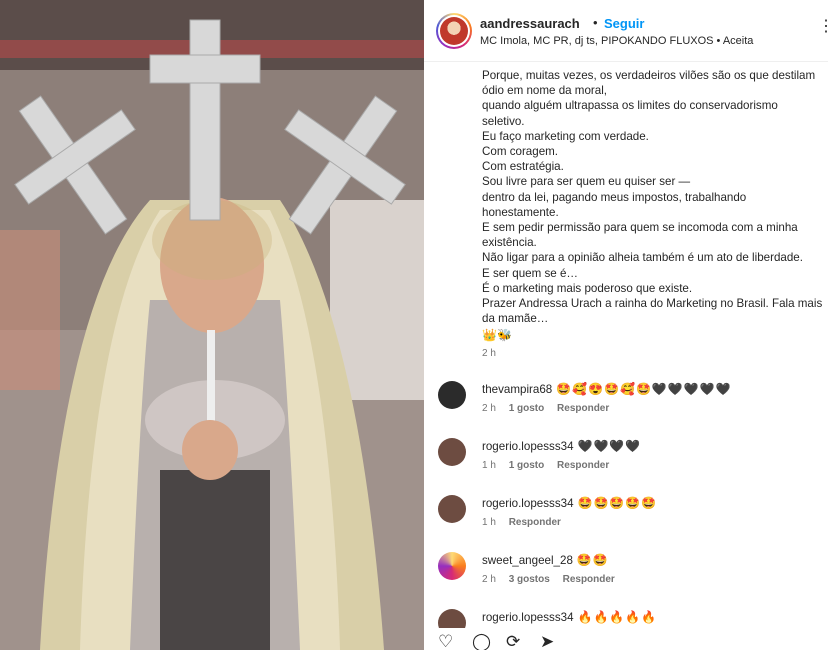 The height and width of the screenshot is (650, 828). I want to click on follow-button: Seguir, so click(624, 23).